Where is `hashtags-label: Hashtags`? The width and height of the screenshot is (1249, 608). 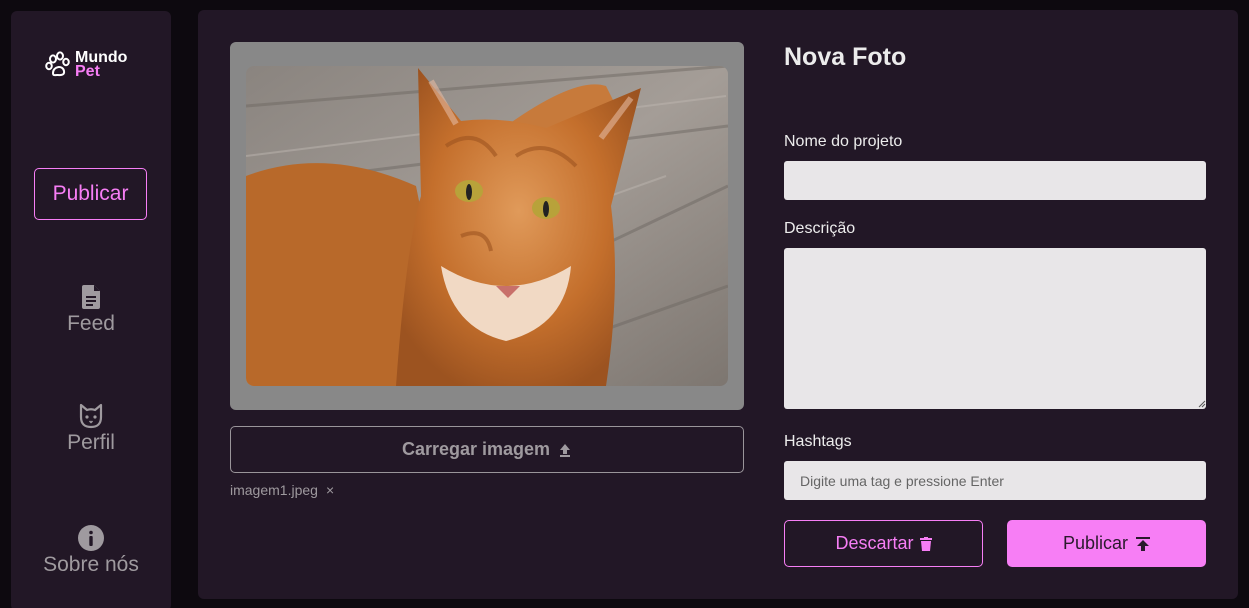 hashtags-label: Hashtags is located at coordinates (818, 441).